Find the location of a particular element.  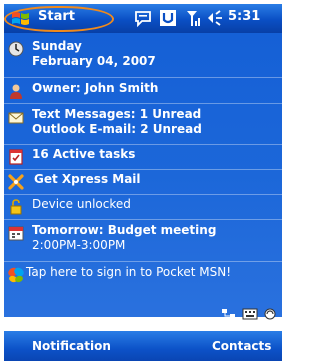

network-icon is located at coordinates (229, 314).